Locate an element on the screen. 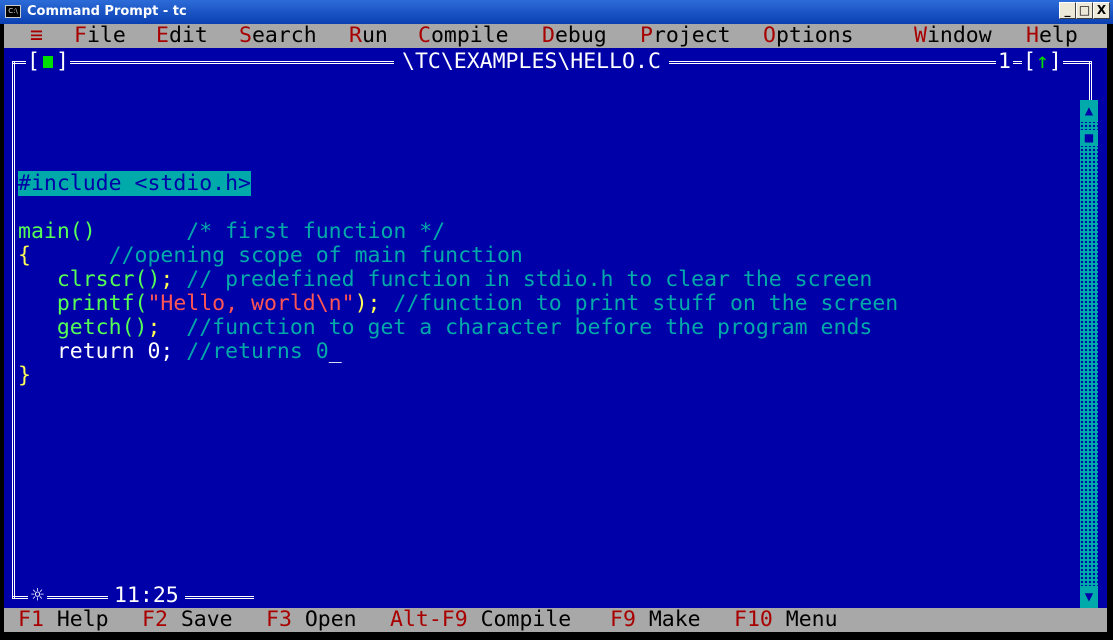 Image resolution: width=1113 pixels, height=640 pixels. code-line-8: return 0; //returns 0_ is located at coordinates (199, 351).